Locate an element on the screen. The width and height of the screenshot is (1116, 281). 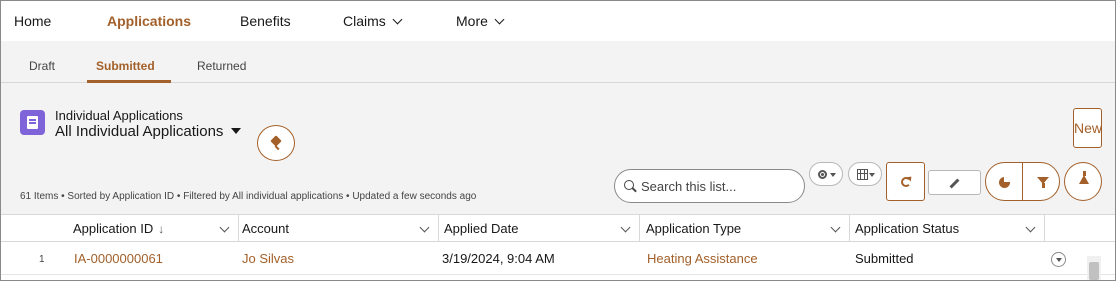
table-scrollbar is located at coordinates (1094, 268).